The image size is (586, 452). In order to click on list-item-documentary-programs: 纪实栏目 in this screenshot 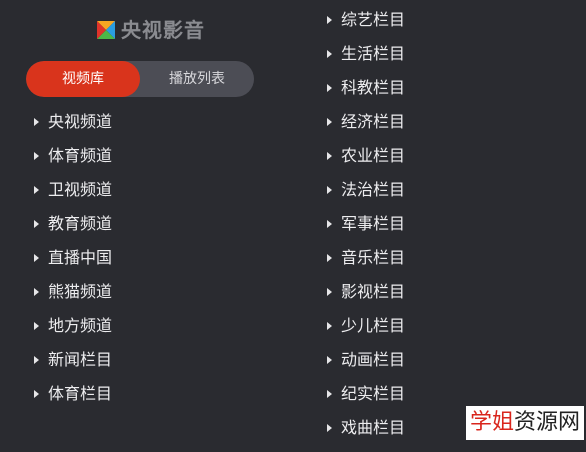, I will do `click(366, 394)`.